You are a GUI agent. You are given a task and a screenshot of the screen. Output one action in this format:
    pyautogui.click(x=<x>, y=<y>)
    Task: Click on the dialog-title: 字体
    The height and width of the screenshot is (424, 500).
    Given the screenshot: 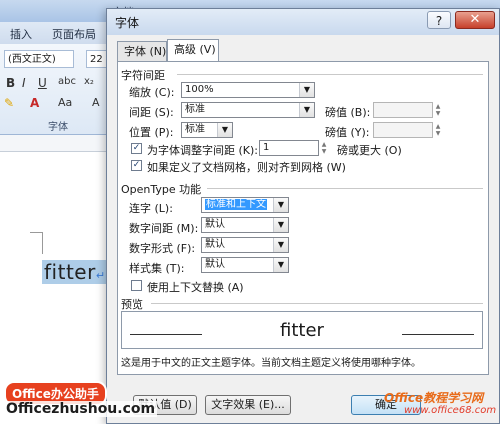 What is the action you would take?
    pyautogui.click(x=127, y=23)
    